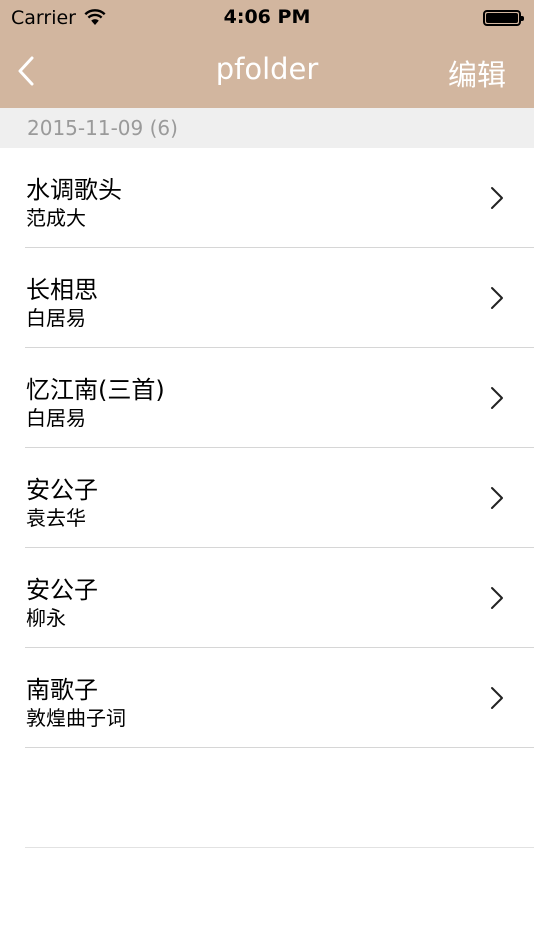 The width and height of the screenshot is (534, 950). Describe the element at coordinates (62, 690) in the screenshot. I see `item-title: 南歌子` at that location.